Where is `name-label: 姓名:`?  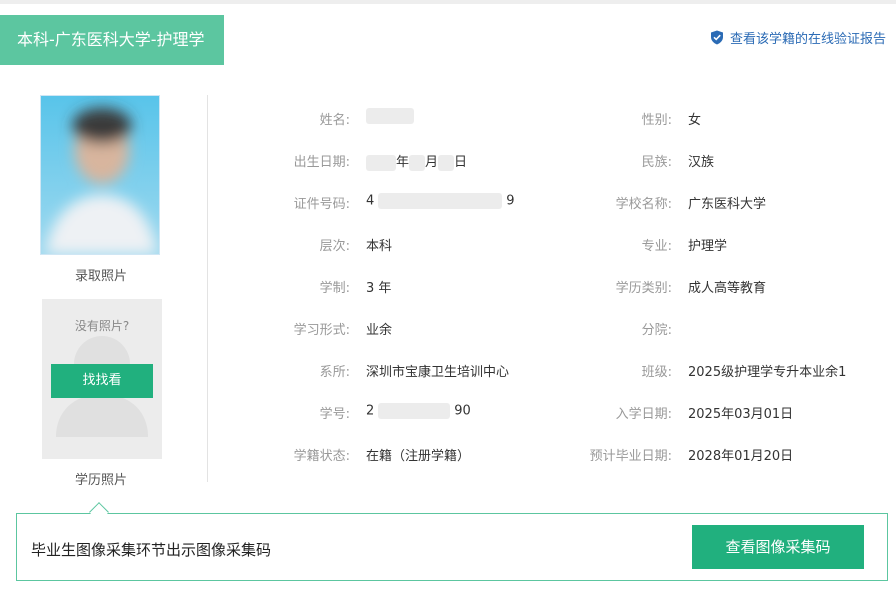 name-label: 姓名: is located at coordinates (334, 120).